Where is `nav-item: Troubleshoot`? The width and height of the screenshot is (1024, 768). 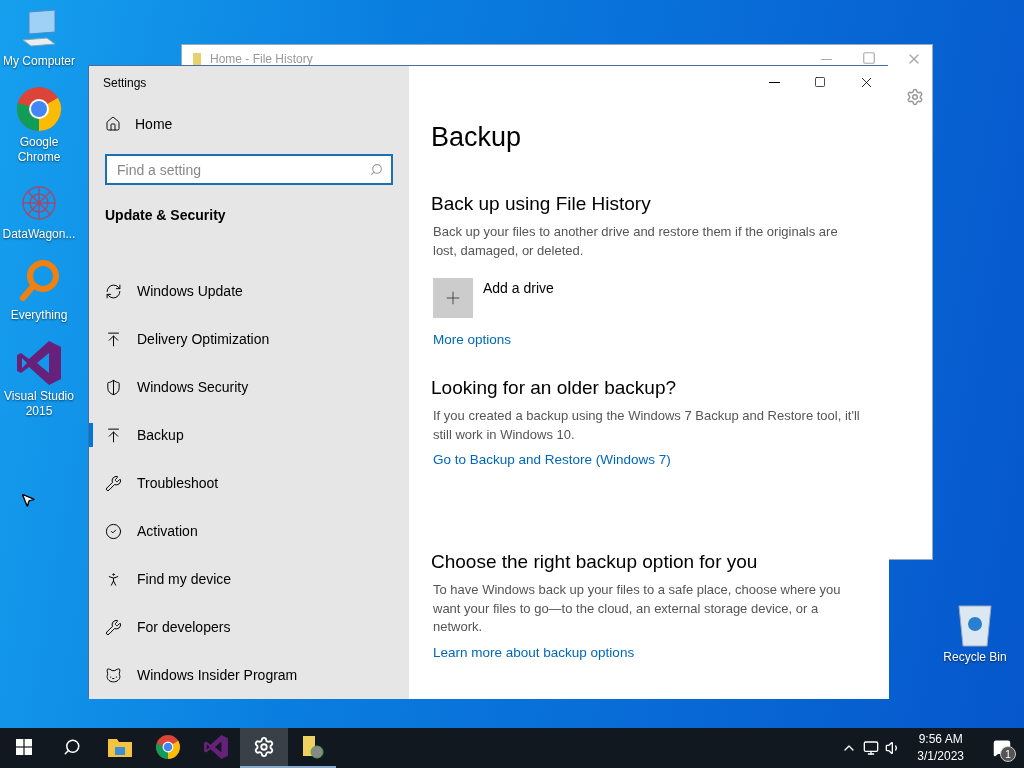 nav-item: Troubleshoot is located at coordinates (249, 483).